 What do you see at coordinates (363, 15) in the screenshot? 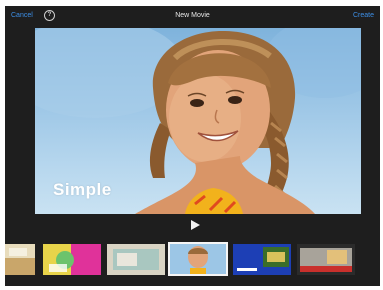
I see `create-button: Create` at bounding box center [363, 15].